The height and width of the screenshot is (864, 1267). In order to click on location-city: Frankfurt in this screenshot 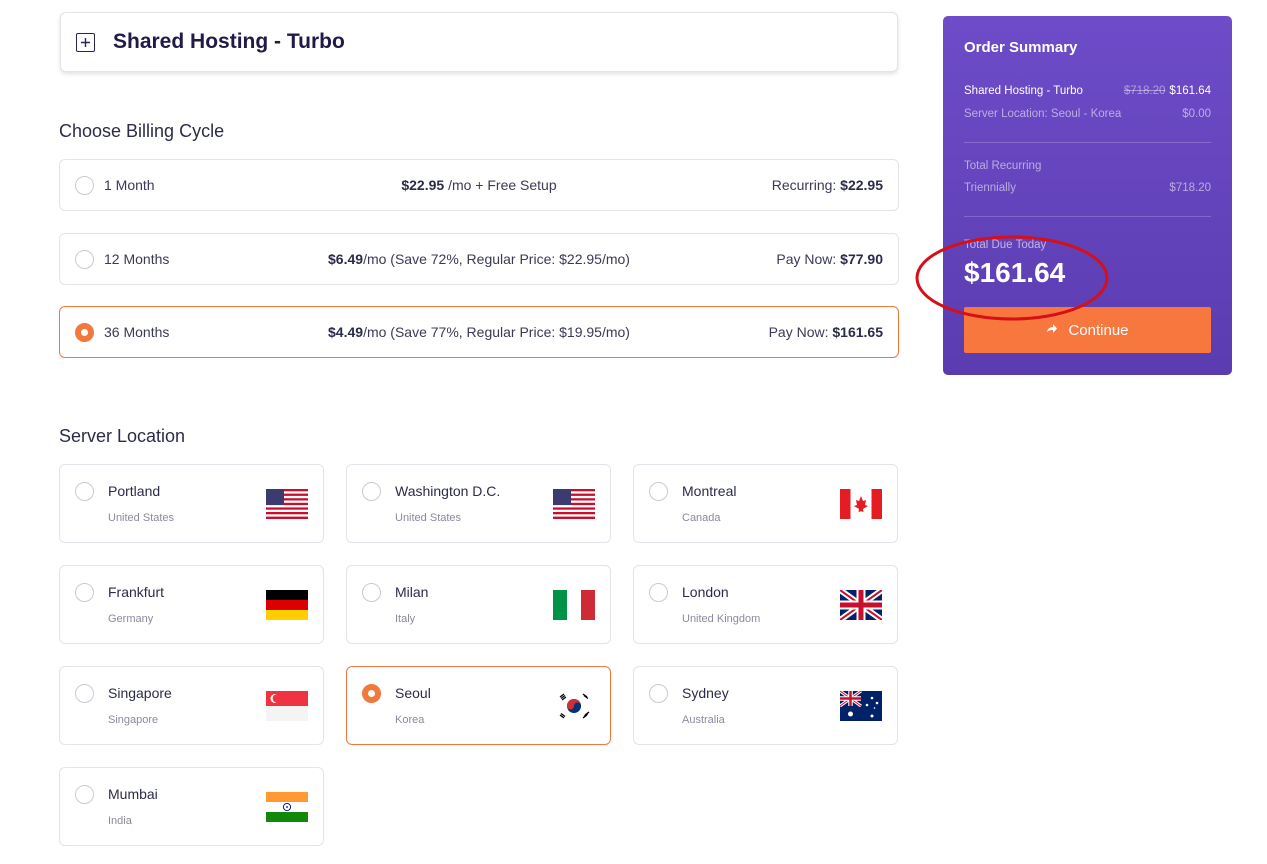, I will do `click(136, 592)`.